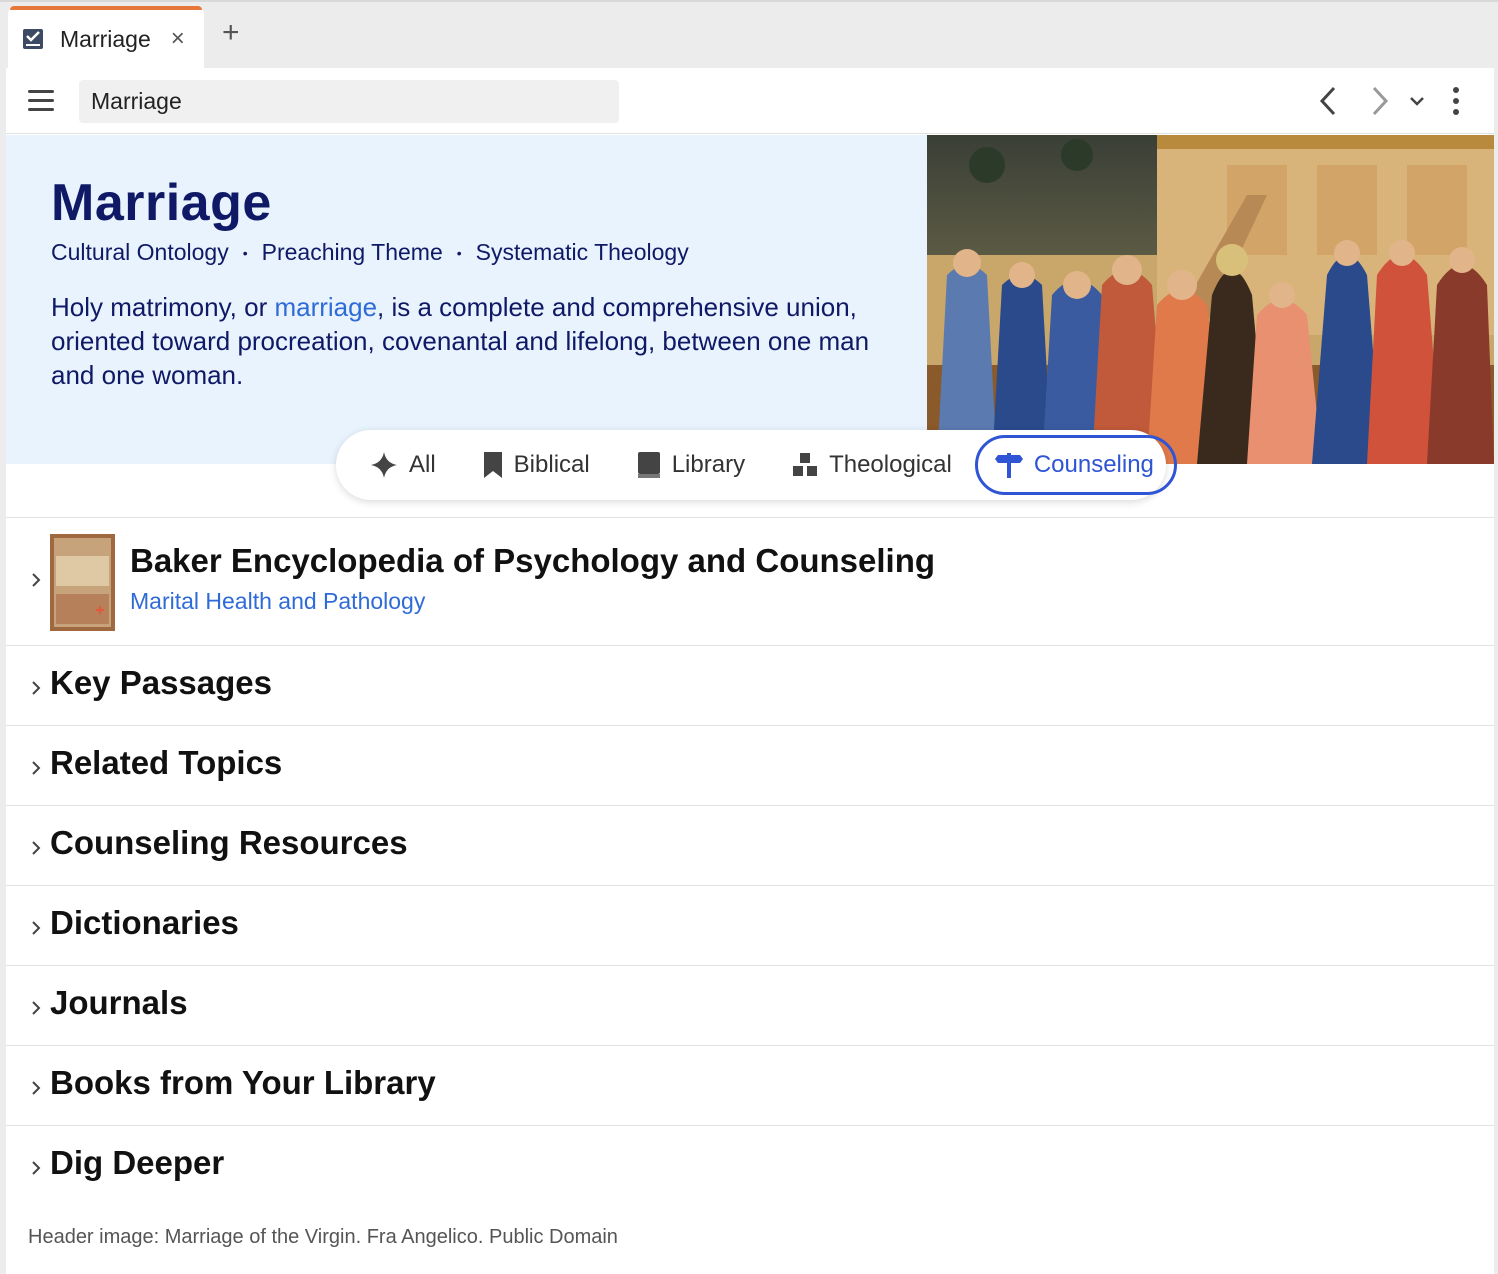 The height and width of the screenshot is (1274, 1498). Describe the element at coordinates (749, 36) in the screenshot. I see `tab-strip: Marriage × +` at that location.